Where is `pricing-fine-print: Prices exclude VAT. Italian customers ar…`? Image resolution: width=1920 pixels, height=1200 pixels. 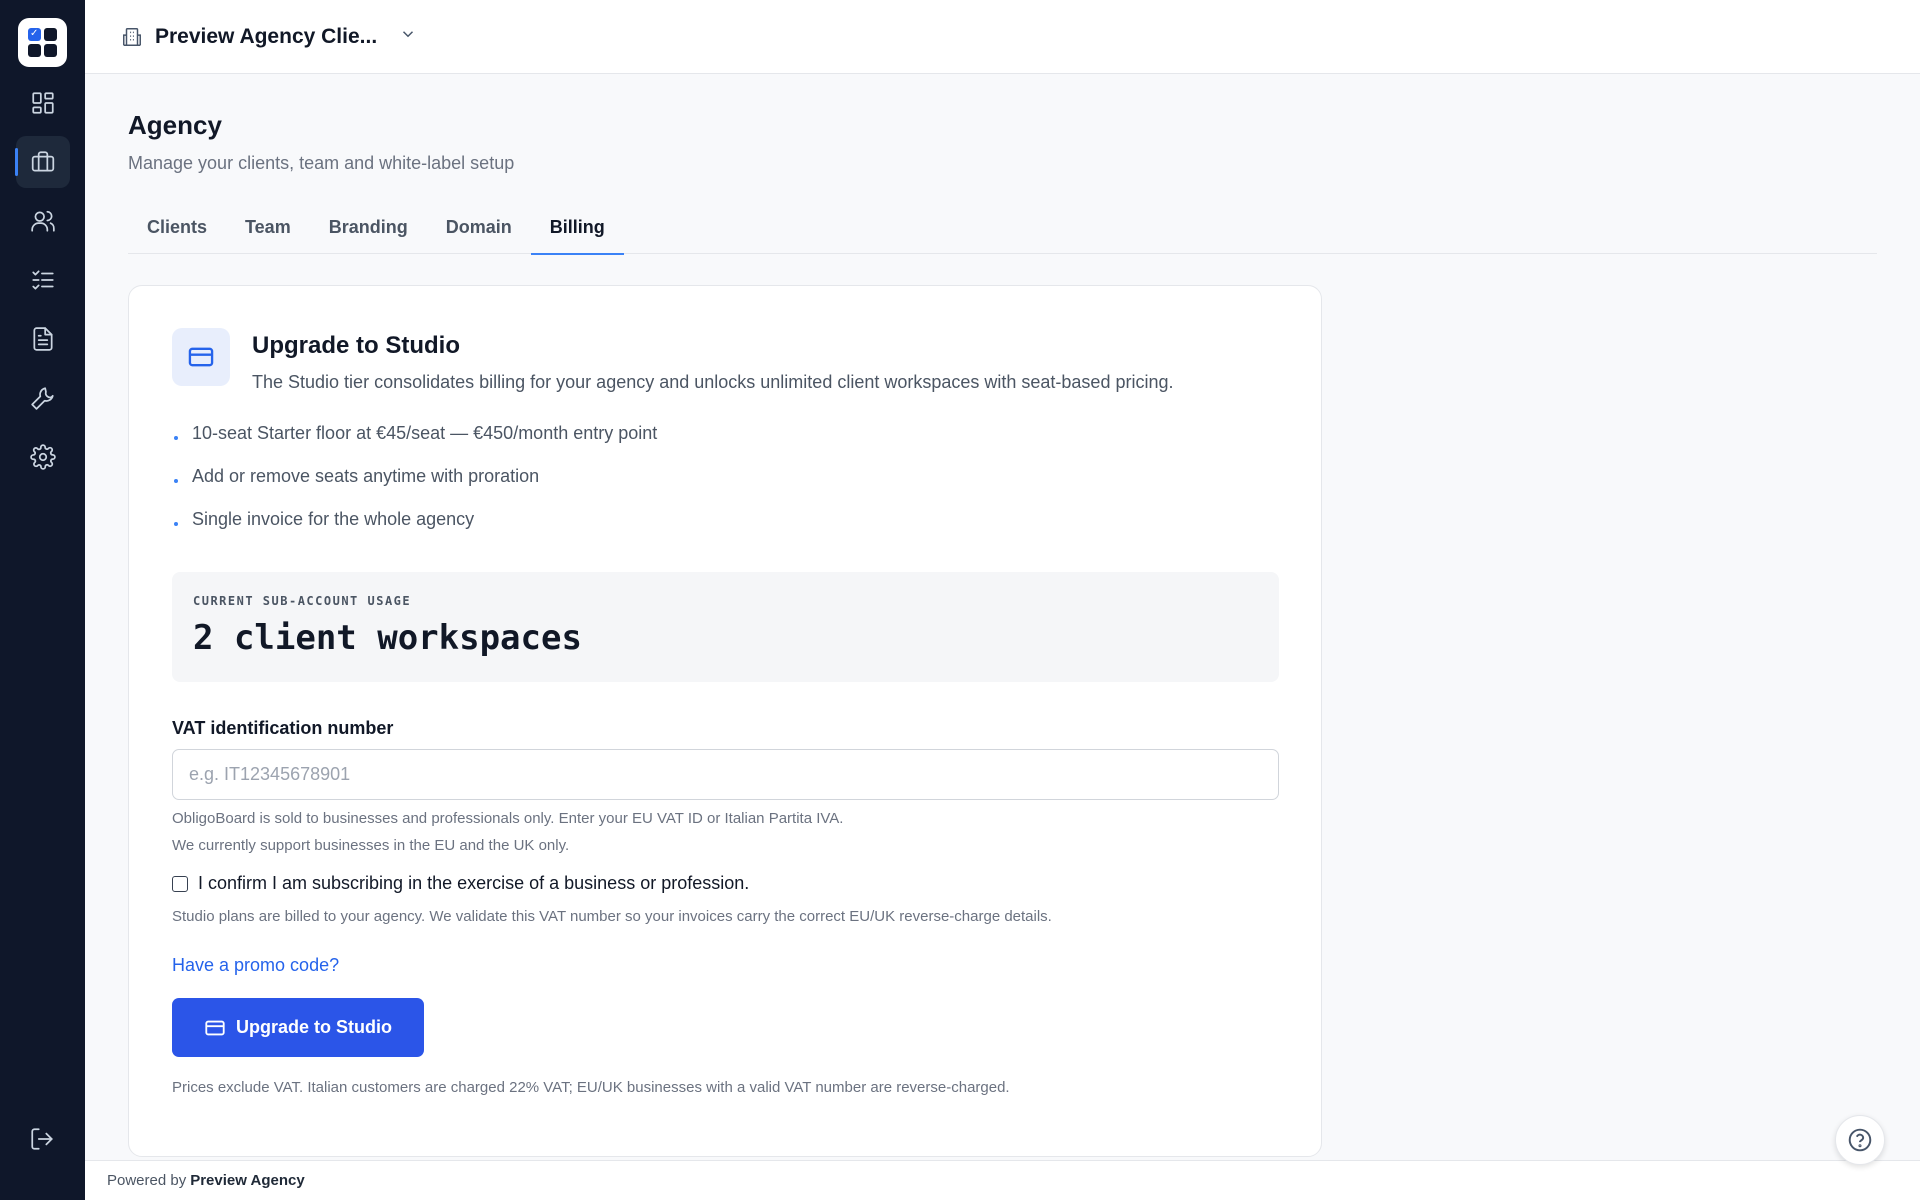 pricing-fine-print: Prices exclude VAT. Italian customers ar… is located at coordinates (591, 1087).